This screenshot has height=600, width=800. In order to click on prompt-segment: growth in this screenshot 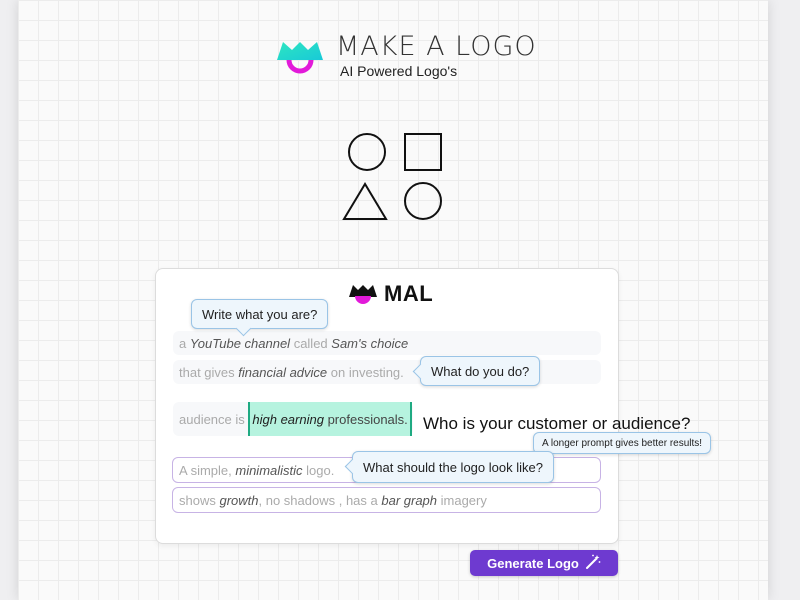, I will do `click(239, 500)`.